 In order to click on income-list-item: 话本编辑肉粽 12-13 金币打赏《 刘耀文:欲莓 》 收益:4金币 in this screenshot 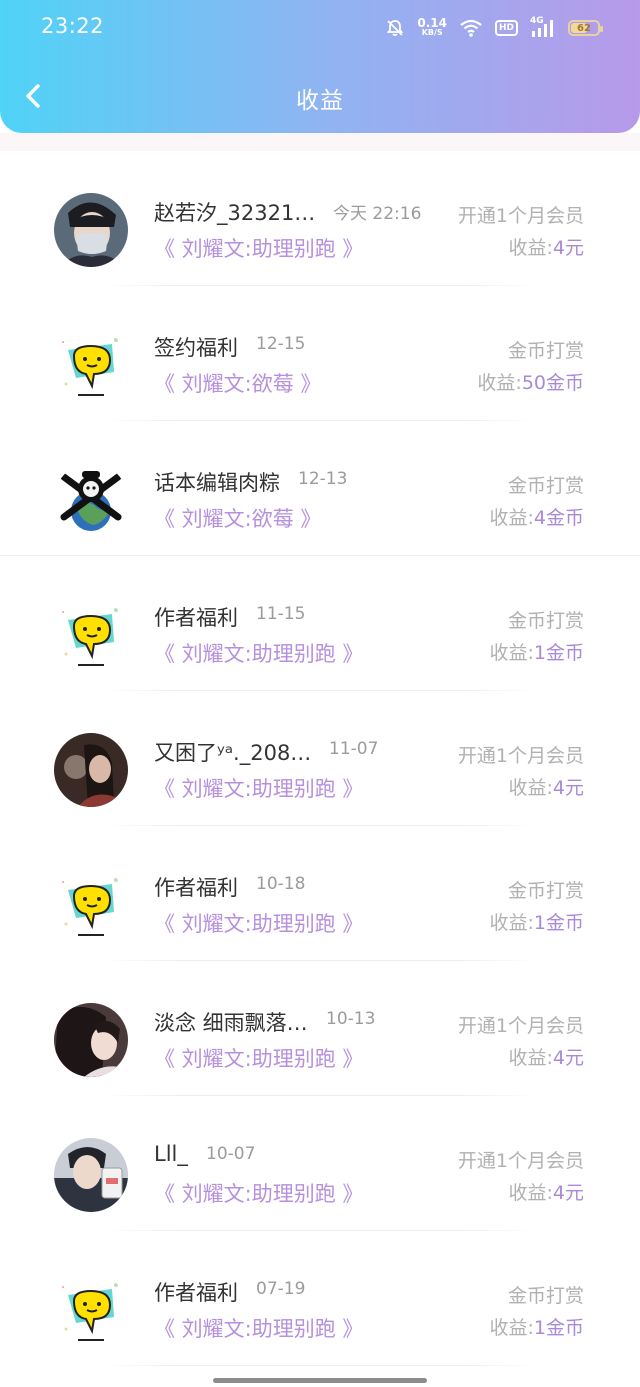, I will do `click(320, 488)`.